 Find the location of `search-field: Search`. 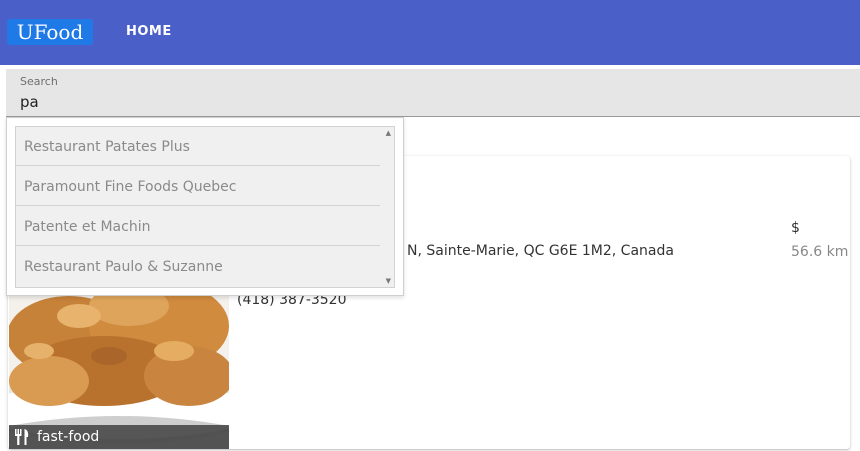

search-field: Search is located at coordinates (433, 93).